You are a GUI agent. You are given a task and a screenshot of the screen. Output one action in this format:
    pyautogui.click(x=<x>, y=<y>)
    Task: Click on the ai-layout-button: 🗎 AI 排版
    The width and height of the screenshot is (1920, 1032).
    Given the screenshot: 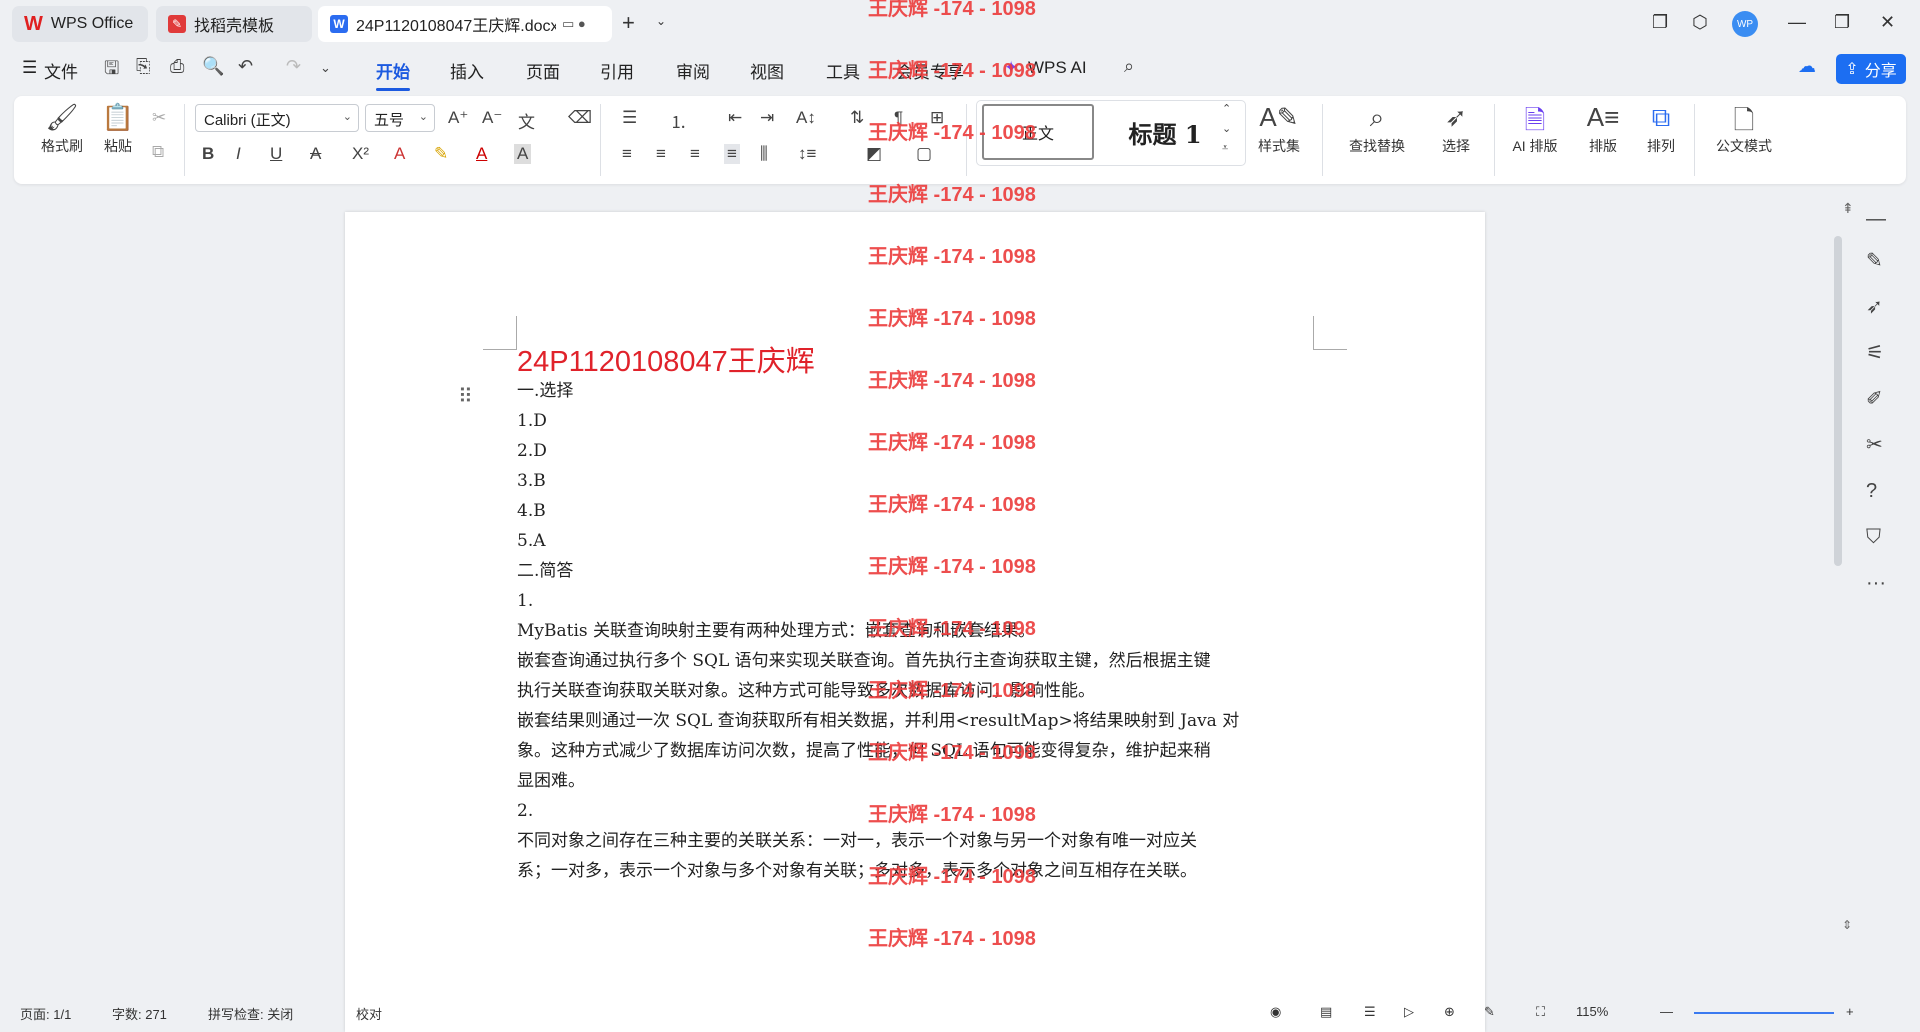 What is the action you would take?
    pyautogui.click(x=1535, y=129)
    